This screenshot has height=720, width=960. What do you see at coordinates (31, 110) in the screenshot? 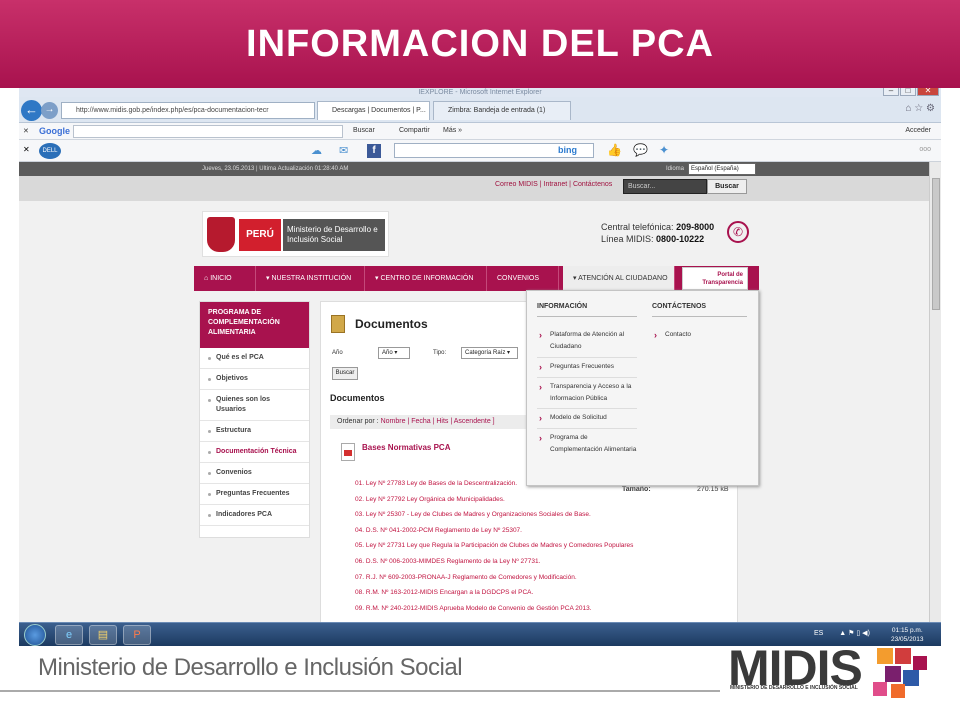
I see `back-icon: ←` at bounding box center [31, 110].